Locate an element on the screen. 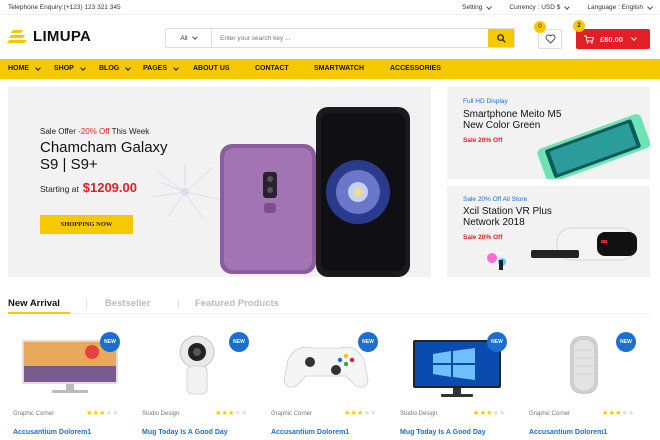 This screenshot has width=660, height=440. nav-item-accessories: ACCESSORIES is located at coordinates (415, 68).